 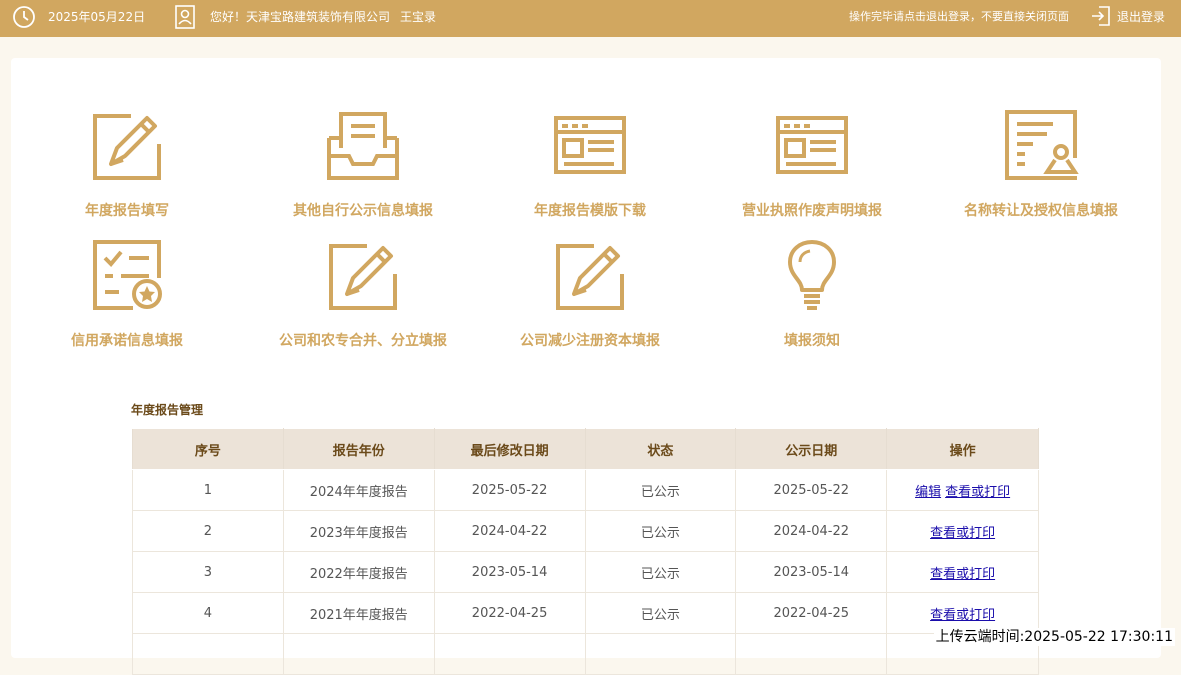 I want to click on menu-capital-reduction: 公司减少注册资本填报, so click(x=590, y=294).